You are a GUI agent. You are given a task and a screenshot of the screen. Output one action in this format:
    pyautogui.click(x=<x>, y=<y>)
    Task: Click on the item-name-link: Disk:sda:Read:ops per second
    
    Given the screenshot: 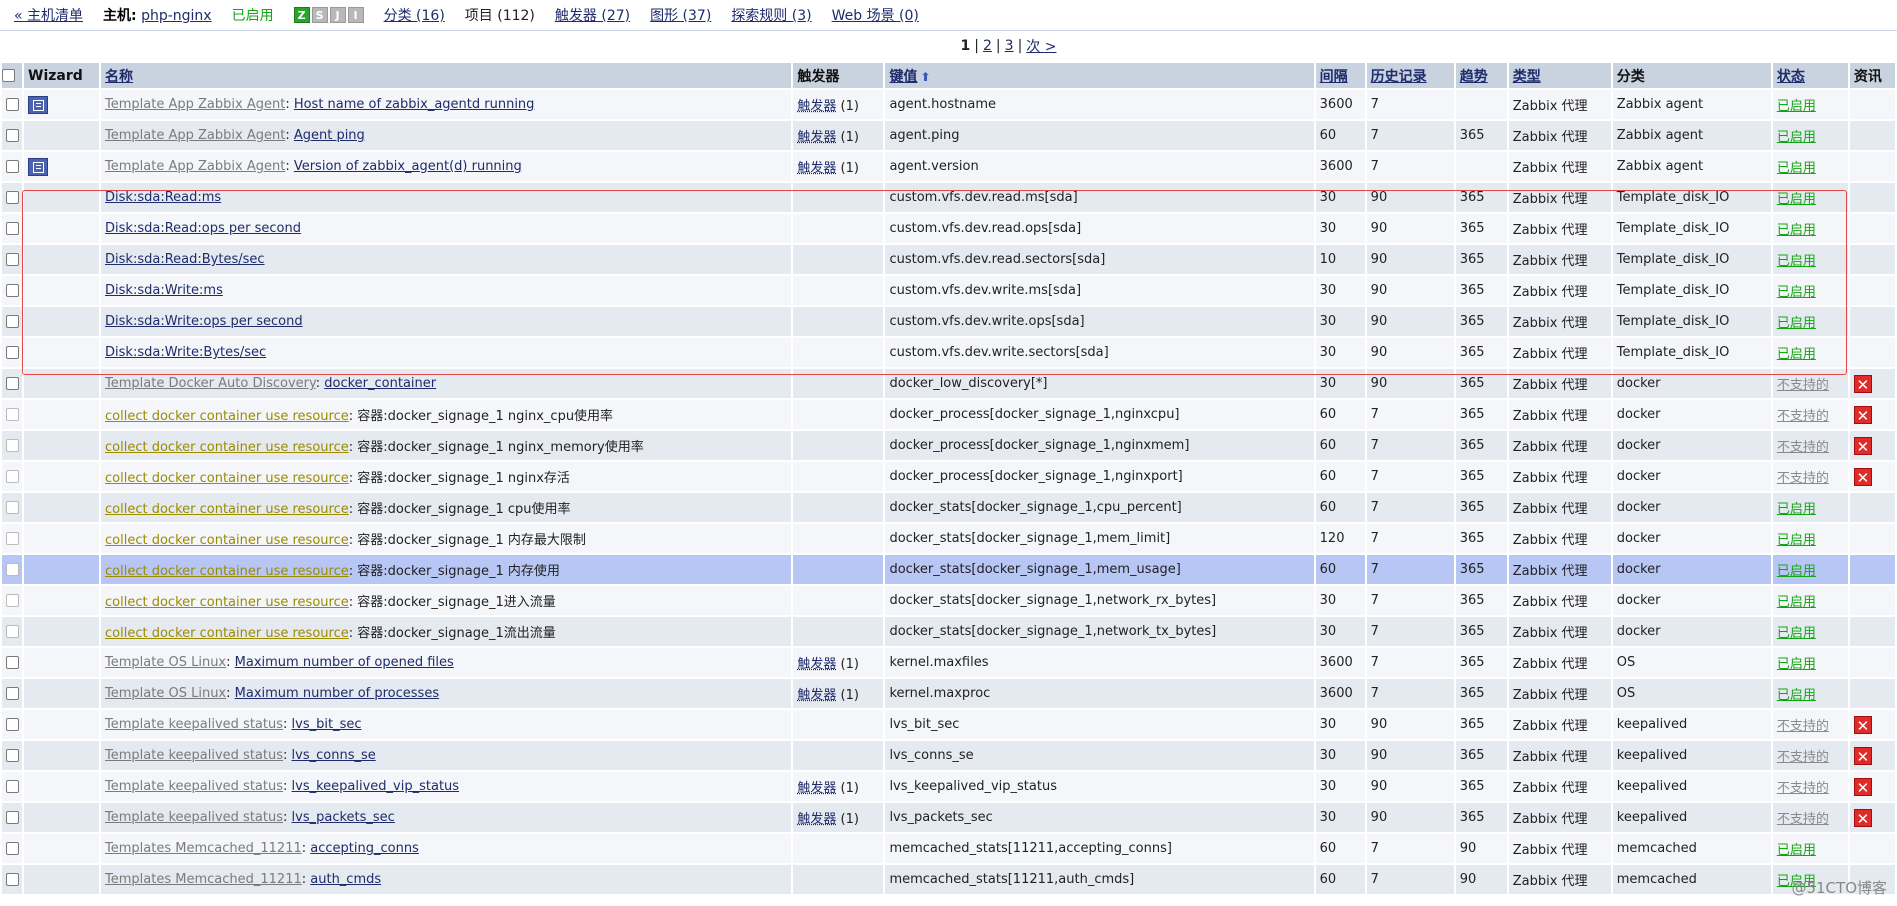 What is the action you would take?
    pyautogui.click(x=203, y=228)
    